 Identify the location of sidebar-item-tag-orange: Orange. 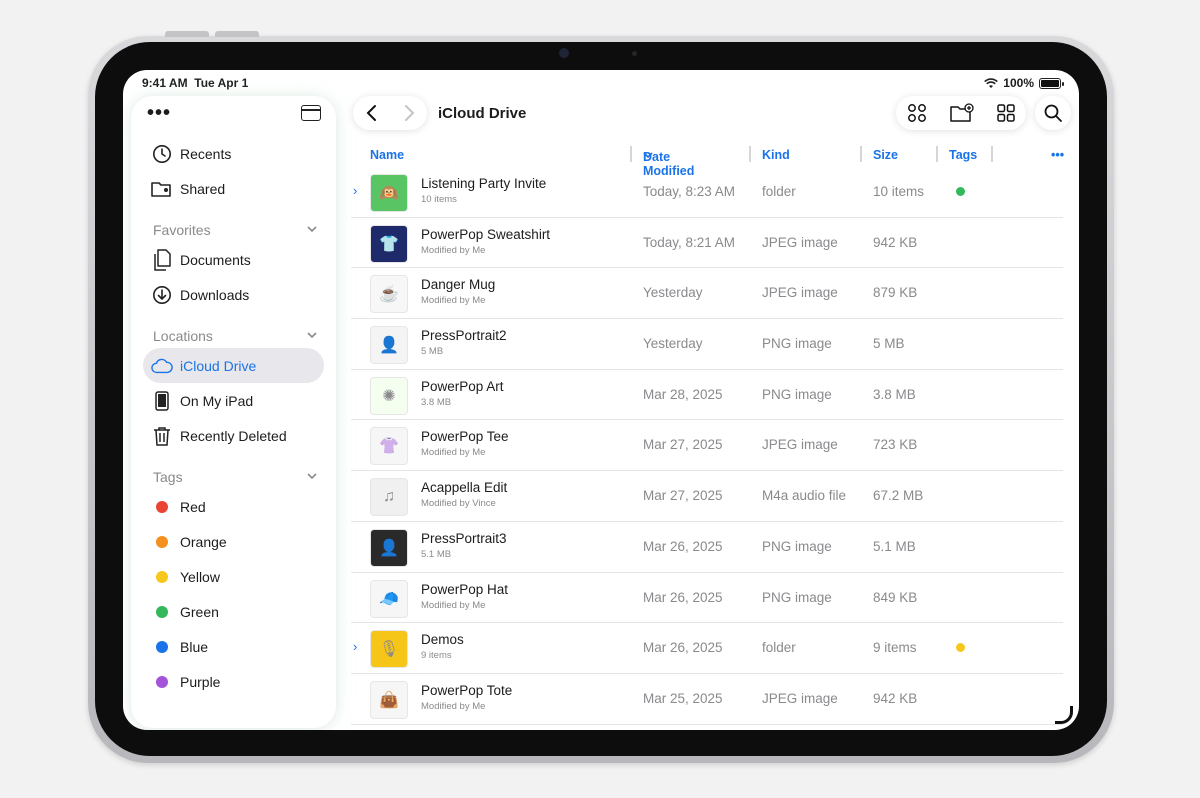
(233, 541).